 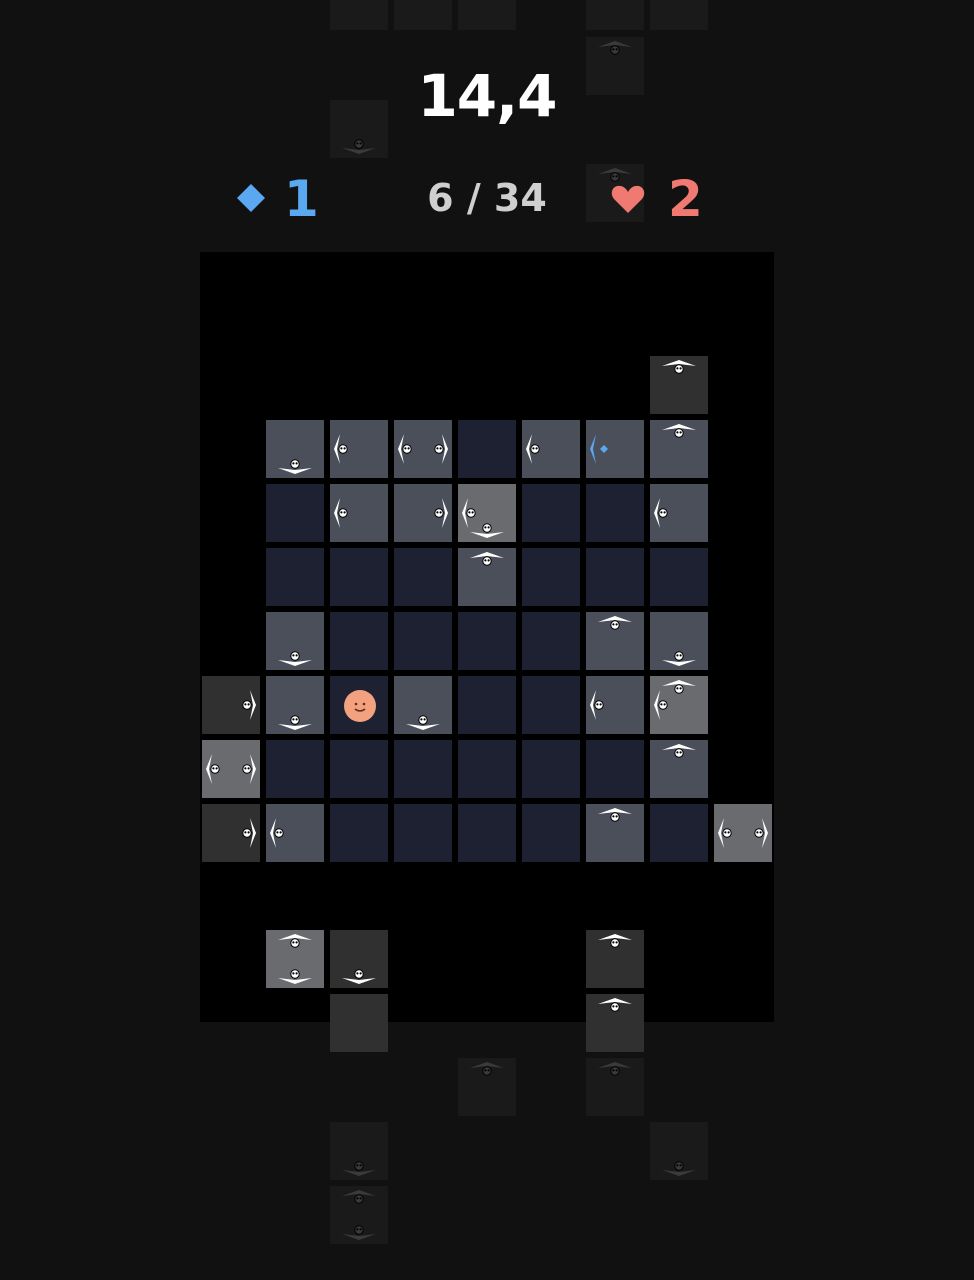 I want to click on player-tile, so click(x=359, y=705).